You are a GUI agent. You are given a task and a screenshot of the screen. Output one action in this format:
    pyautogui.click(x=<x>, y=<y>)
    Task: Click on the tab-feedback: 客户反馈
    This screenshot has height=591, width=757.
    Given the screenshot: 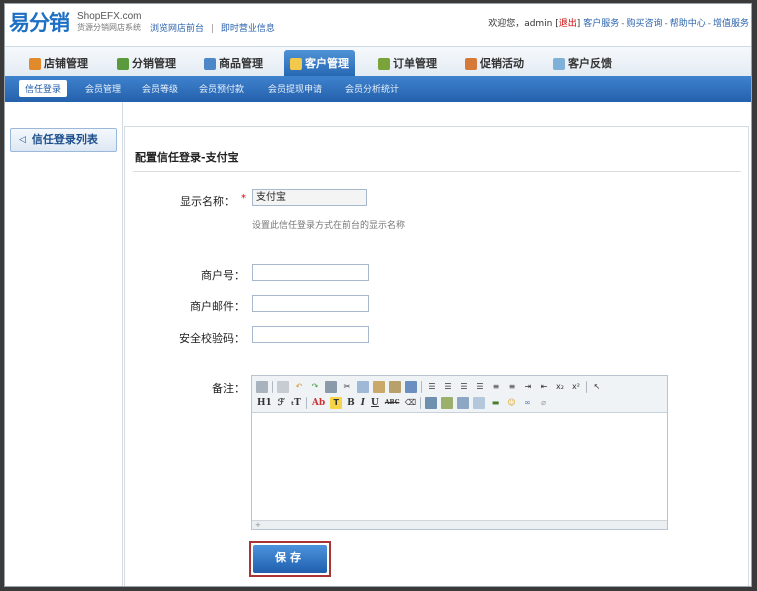 What is the action you would take?
    pyautogui.click(x=582, y=63)
    